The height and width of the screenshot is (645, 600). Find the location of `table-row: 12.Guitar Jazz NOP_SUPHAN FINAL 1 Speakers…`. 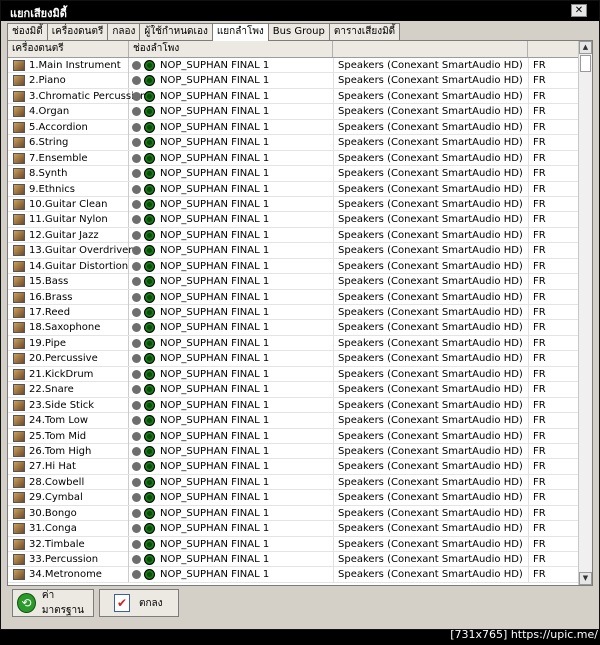

table-row: 12.Guitar Jazz NOP_SUPHAN FINAL 1 Speakers… is located at coordinates (294, 235).